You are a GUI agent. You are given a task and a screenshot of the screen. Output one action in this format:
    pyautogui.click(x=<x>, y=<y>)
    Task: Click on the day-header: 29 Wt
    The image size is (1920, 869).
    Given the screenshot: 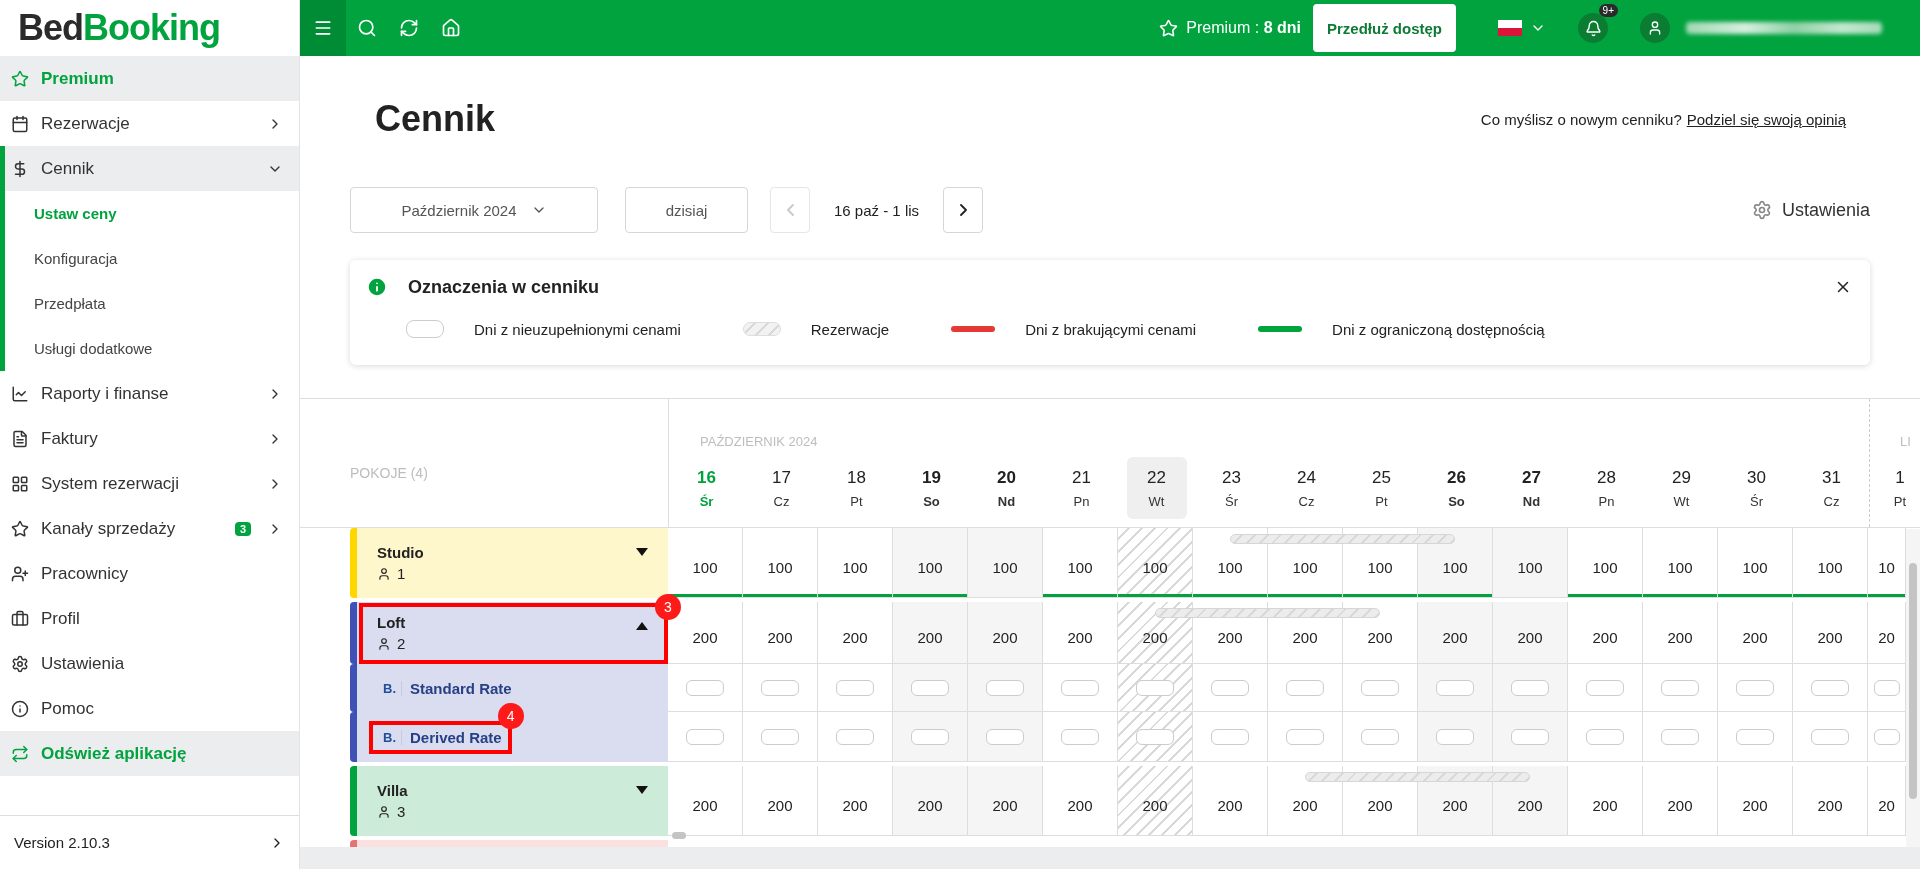 What is the action you would take?
    pyautogui.click(x=1681, y=488)
    